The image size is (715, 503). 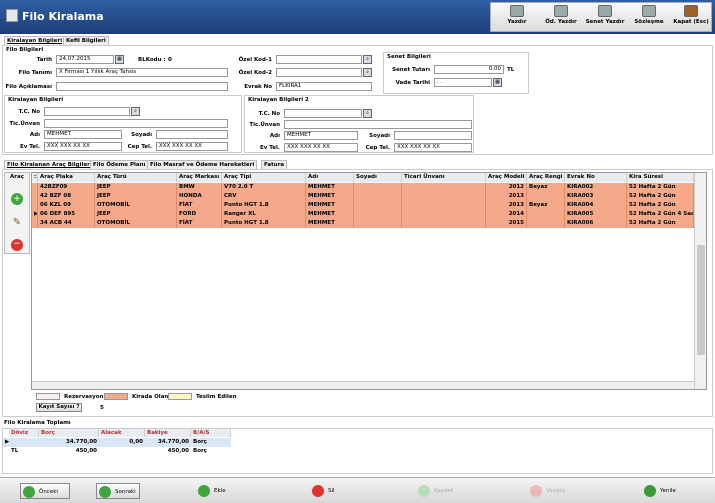 What do you see at coordinates (605, 11) in the screenshot?
I see `printer-icon` at bounding box center [605, 11].